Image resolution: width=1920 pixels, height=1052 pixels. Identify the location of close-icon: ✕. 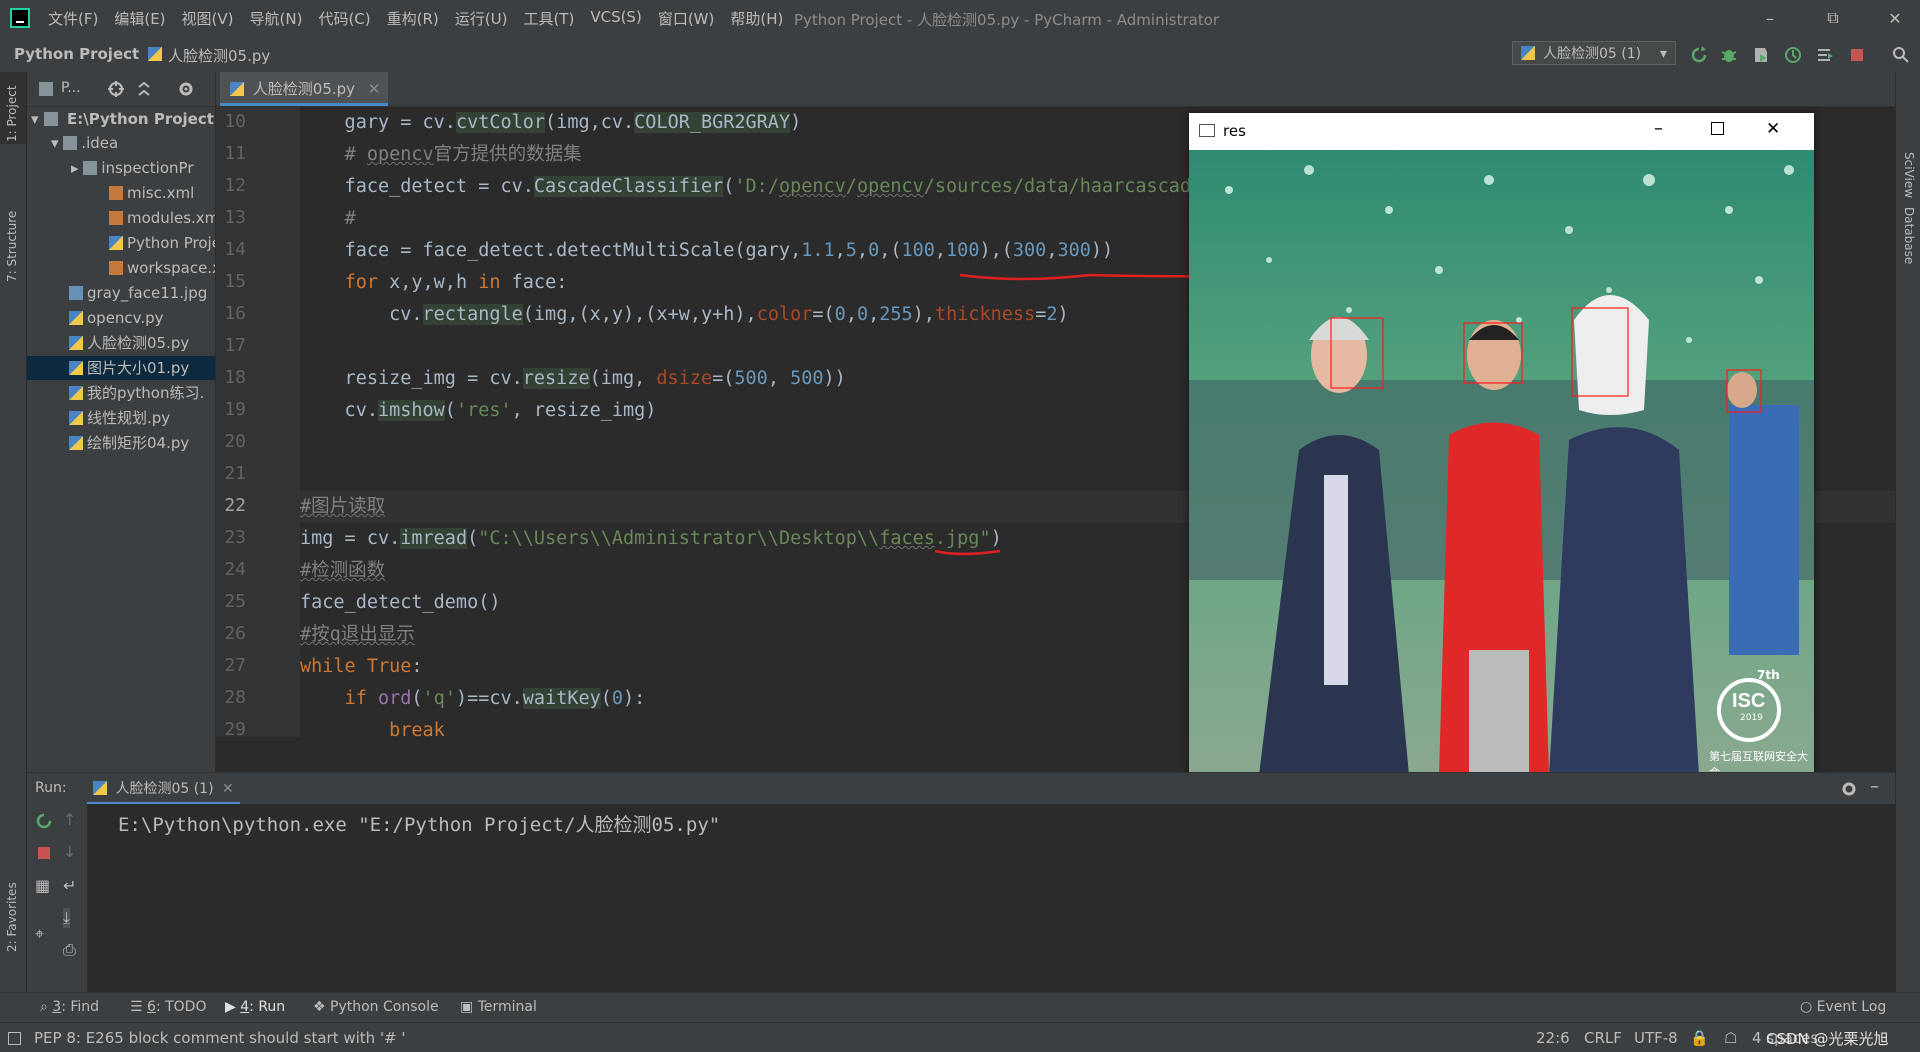
(1773, 129).